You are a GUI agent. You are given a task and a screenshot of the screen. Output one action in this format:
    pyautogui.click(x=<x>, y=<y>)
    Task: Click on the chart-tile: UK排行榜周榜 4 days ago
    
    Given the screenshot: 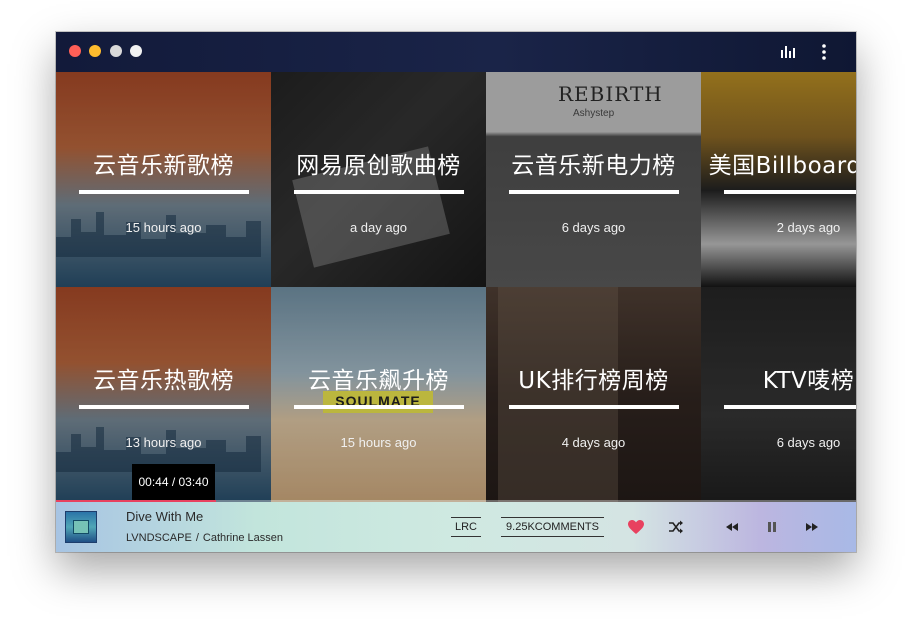 What is the action you would take?
    pyautogui.click(x=593, y=394)
    